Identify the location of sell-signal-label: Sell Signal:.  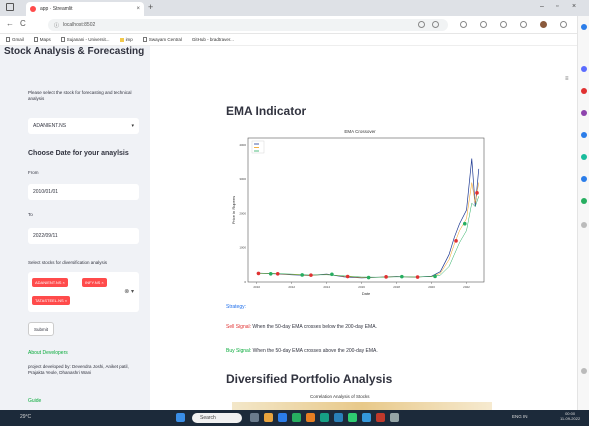
(239, 327).